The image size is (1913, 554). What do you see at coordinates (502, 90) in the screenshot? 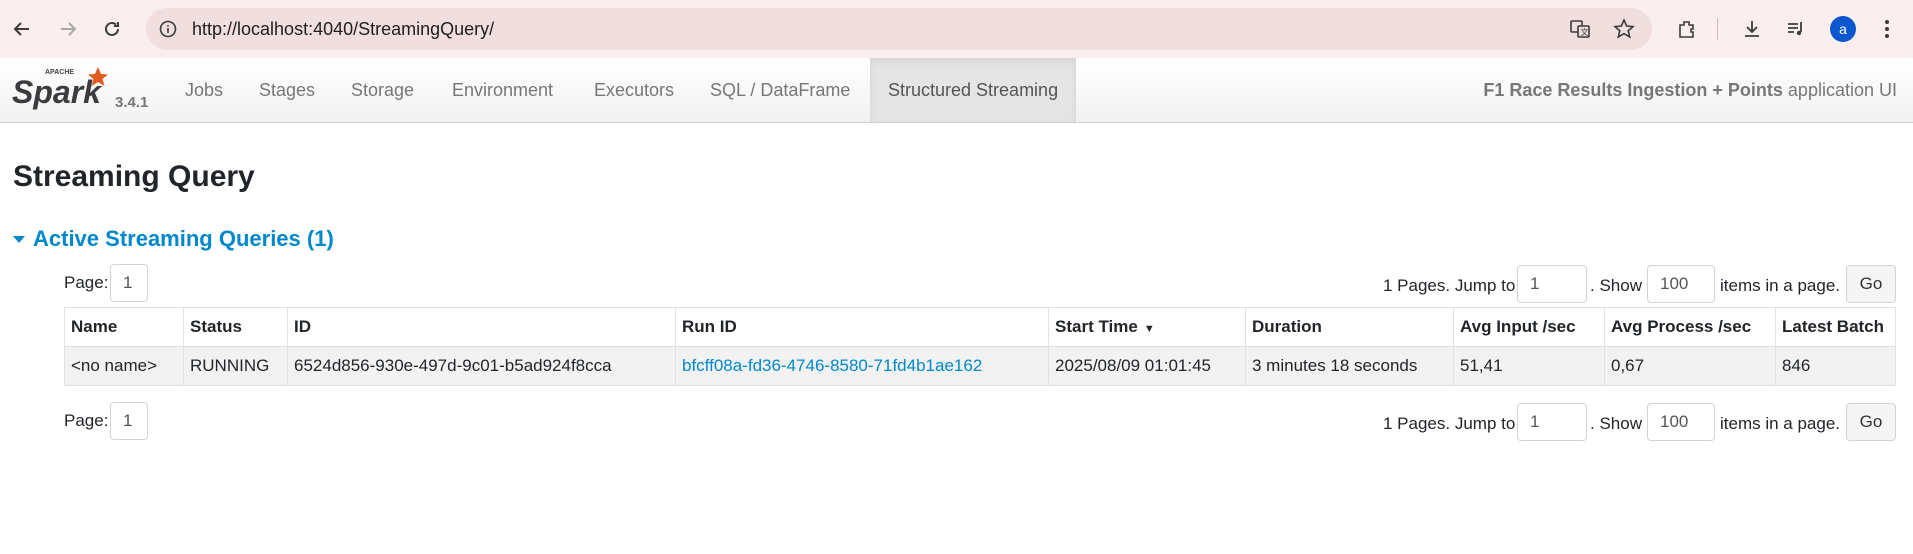
I see `nav-environment: Environment` at bounding box center [502, 90].